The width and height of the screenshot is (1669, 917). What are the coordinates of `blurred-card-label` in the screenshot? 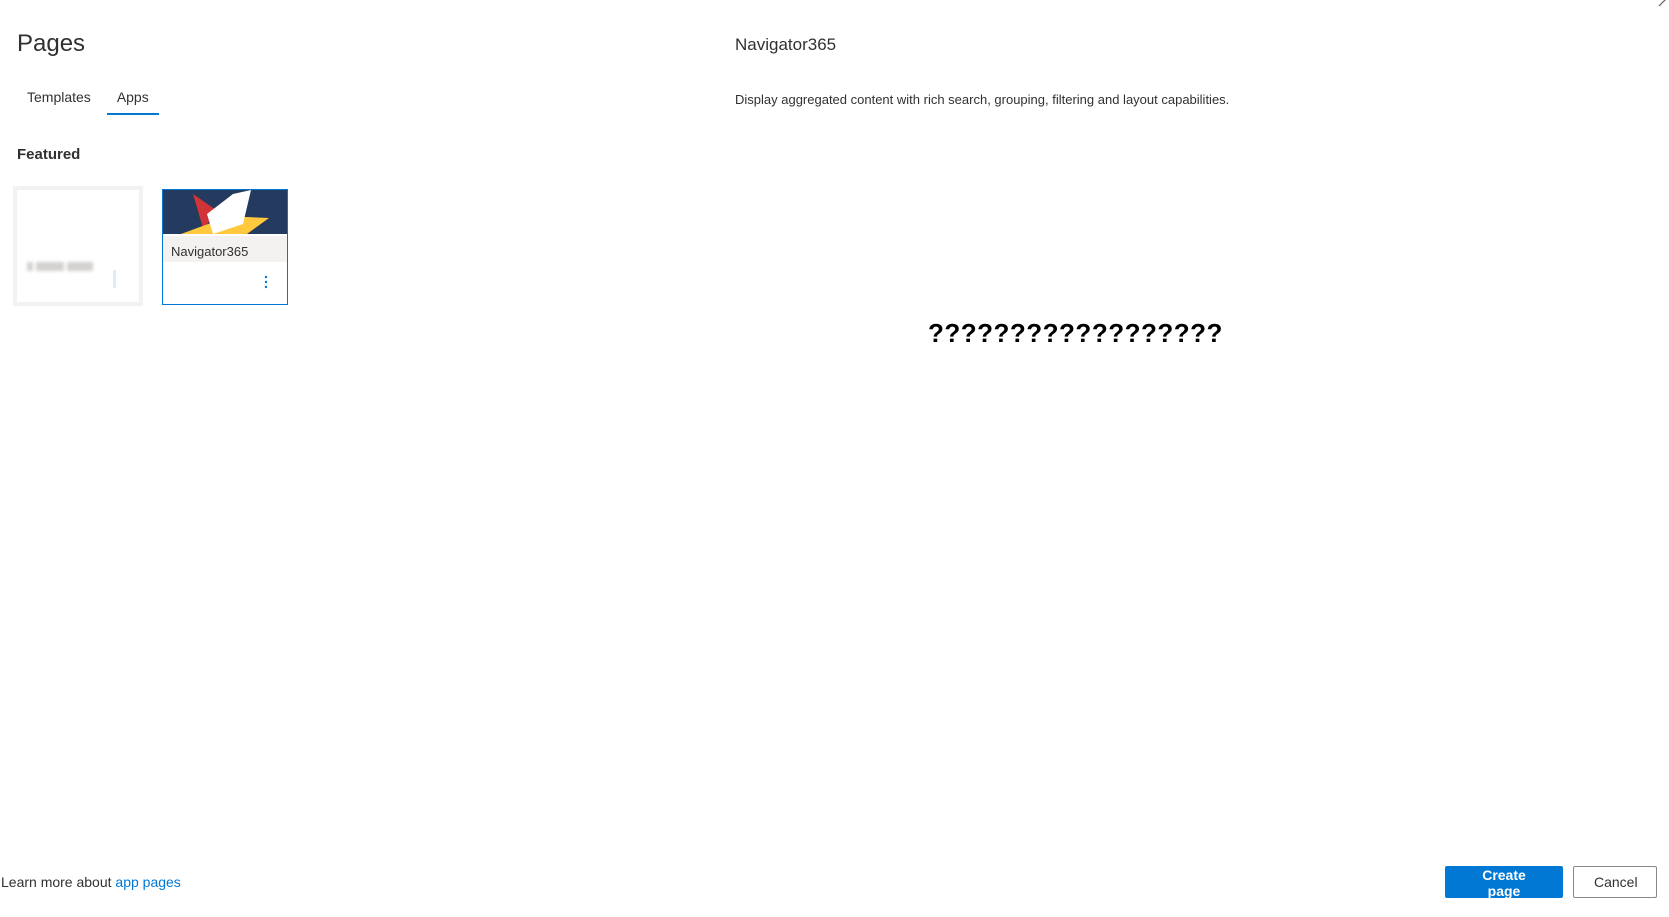 It's located at (60, 266).